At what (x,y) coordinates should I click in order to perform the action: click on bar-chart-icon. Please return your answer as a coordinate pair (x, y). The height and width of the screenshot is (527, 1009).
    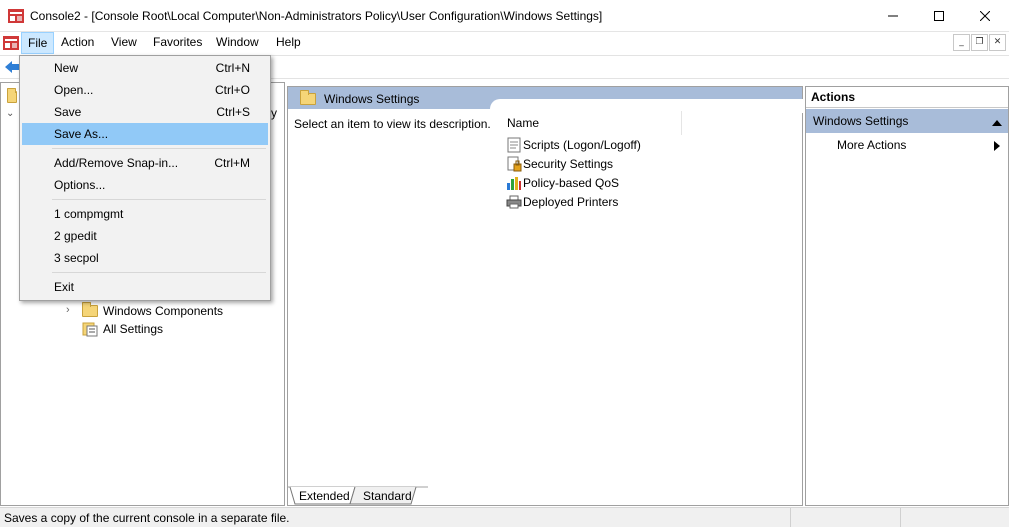
    Looking at the image, I should click on (514, 183).